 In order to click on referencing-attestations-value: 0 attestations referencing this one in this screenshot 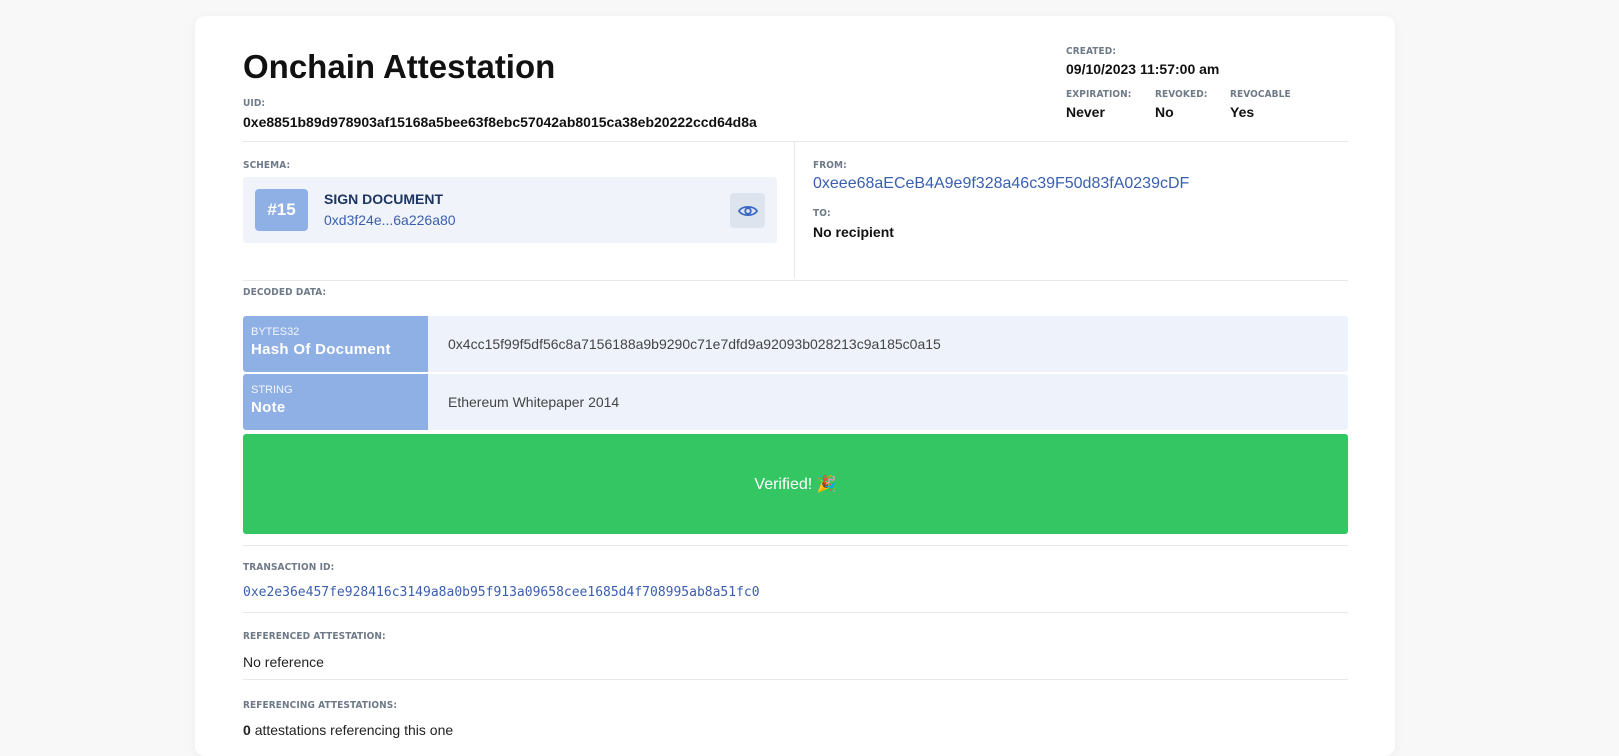, I will do `click(348, 730)`.